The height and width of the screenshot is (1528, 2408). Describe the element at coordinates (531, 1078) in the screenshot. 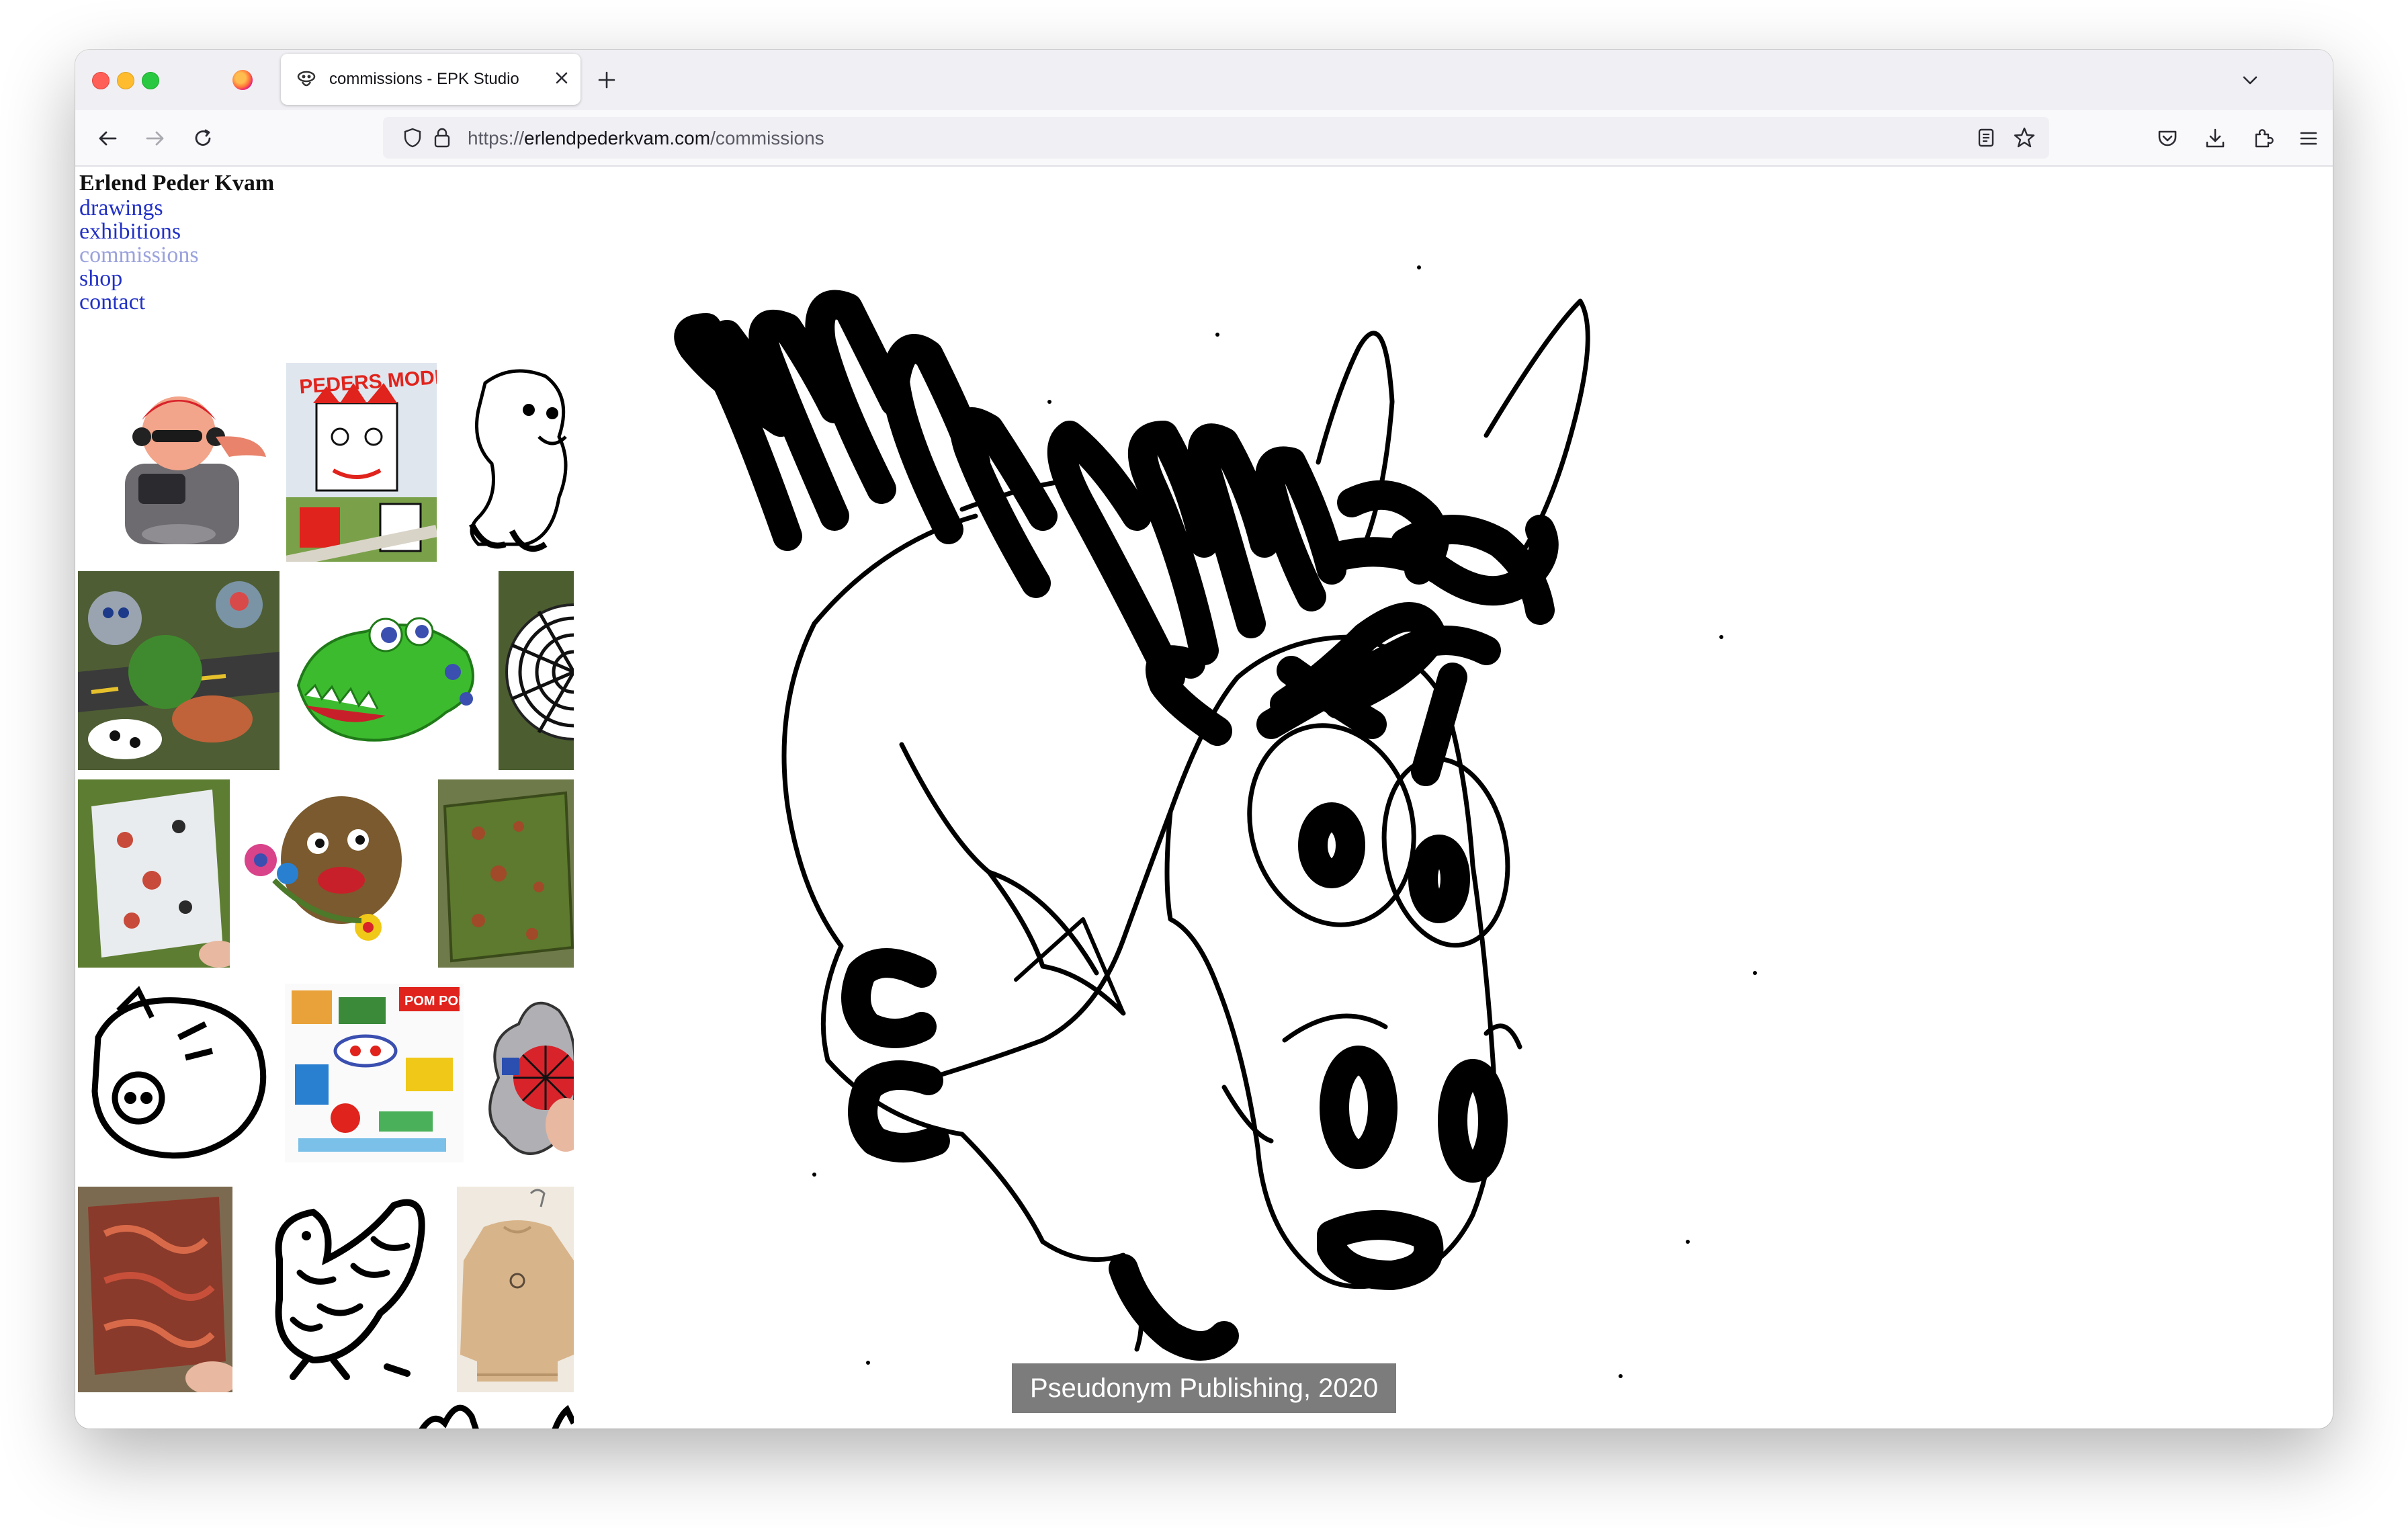

I see `spider-hand-image` at that location.